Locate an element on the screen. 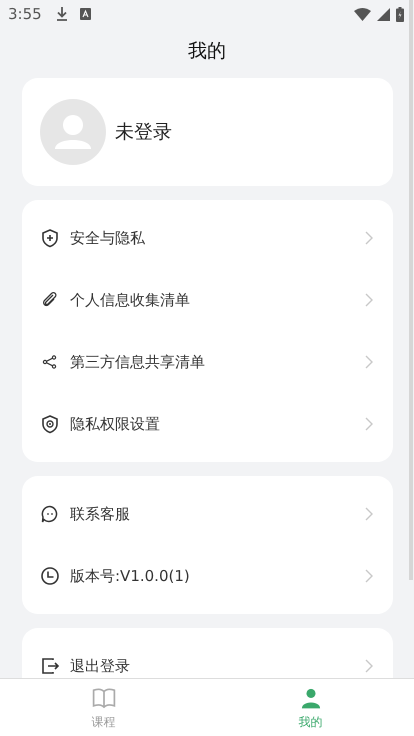 The image size is (414, 736). keyboard-app-icon is located at coordinates (85, 14).